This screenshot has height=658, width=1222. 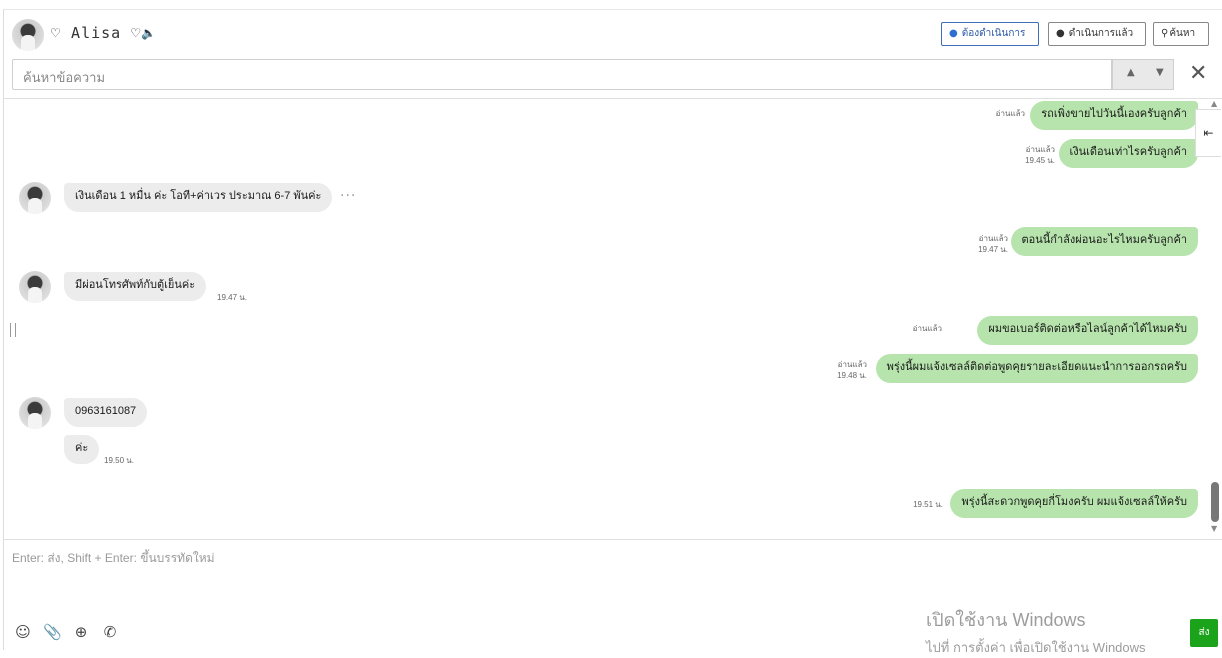 I want to click on collapse-panel-button: ⇤, so click(x=1208, y=133).